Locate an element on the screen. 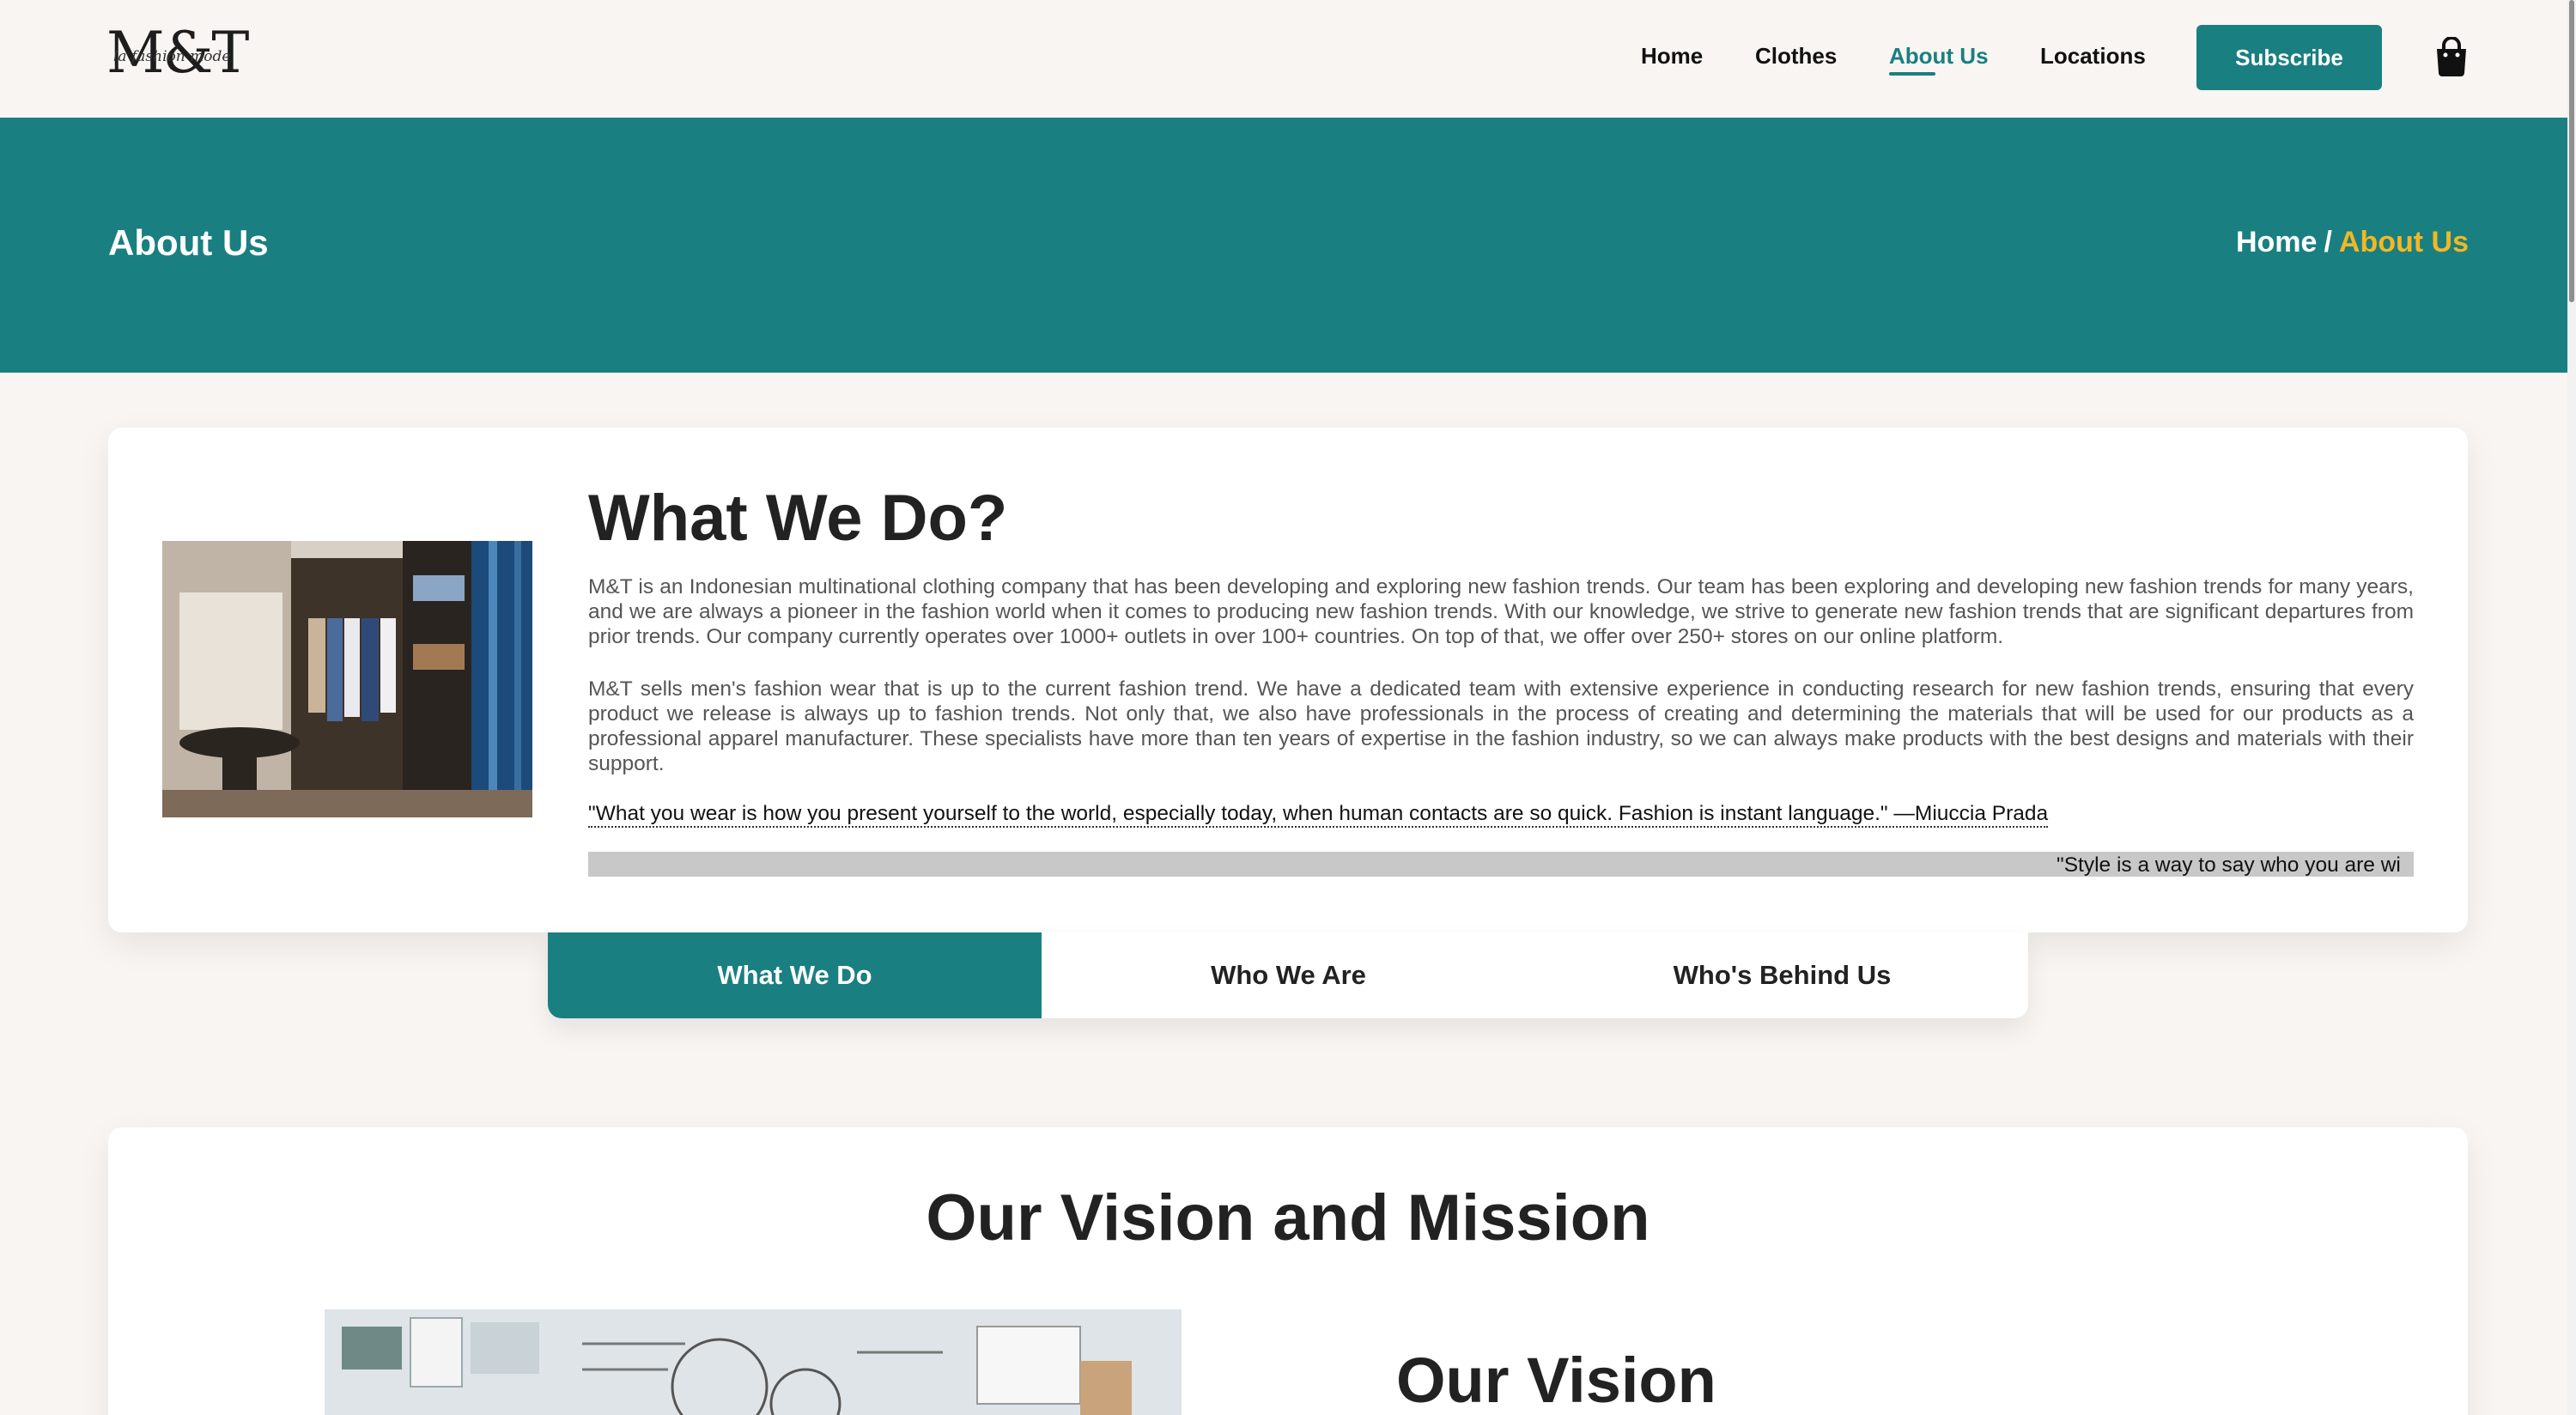 This screenshot has height=1415, width=2576. breadcrumb: Home / About Us is located at coordinates (2353, 242).